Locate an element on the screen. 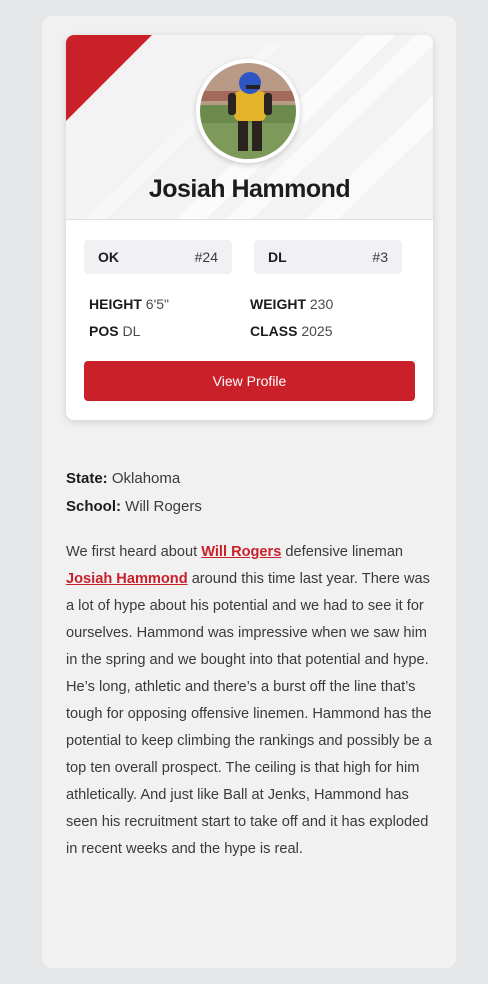 Image resolution: width=488 pixels, height=984 pixels. school-link: Will Rogers is located at coordinates (241, 552).